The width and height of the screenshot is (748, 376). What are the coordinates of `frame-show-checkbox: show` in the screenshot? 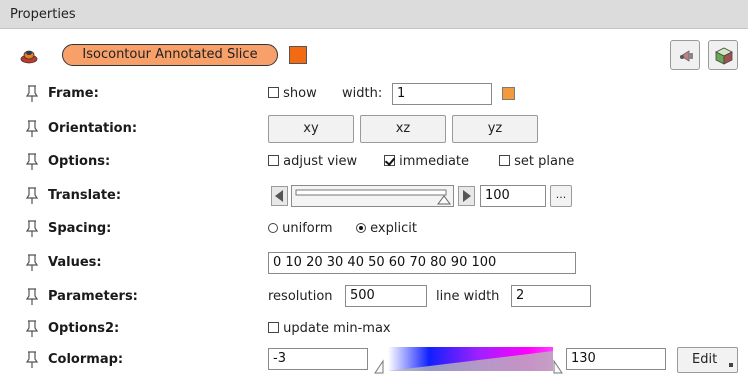 It's located at (292, 93).